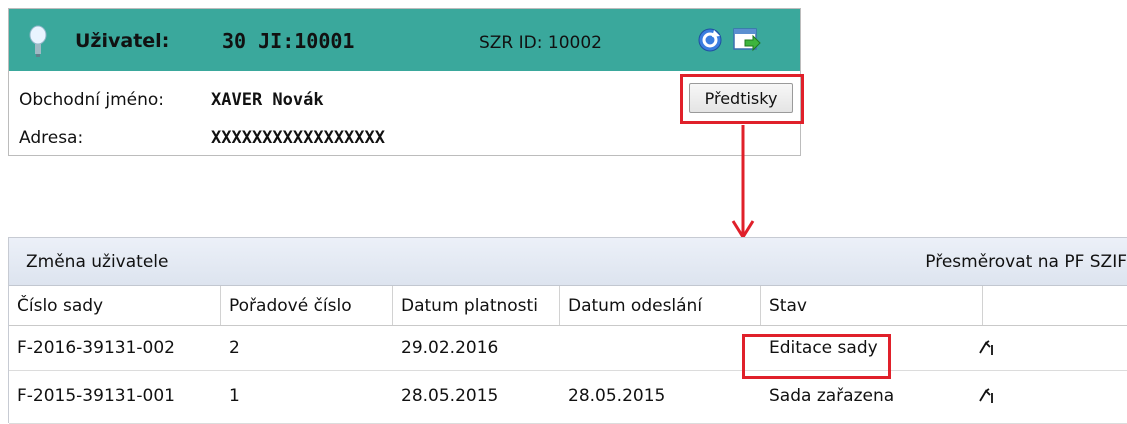  What do you see at coordinates (710, 40) in the screenshot?
I see `refresh-icon` at bounding box center [710, 40].